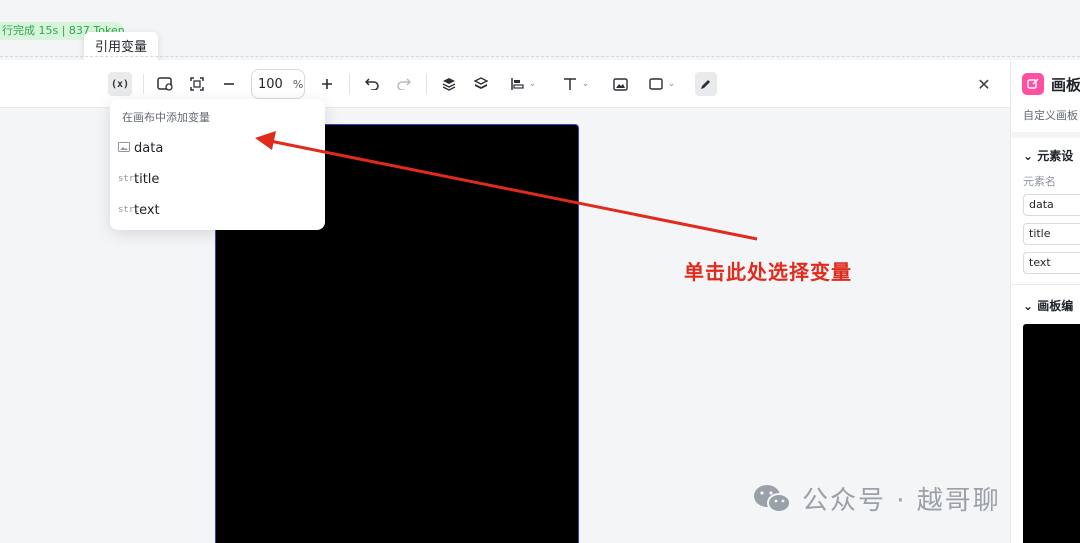 The image size is (1080, 543). I want to click on dropdown-item-title: str. title, so click(138, 179).